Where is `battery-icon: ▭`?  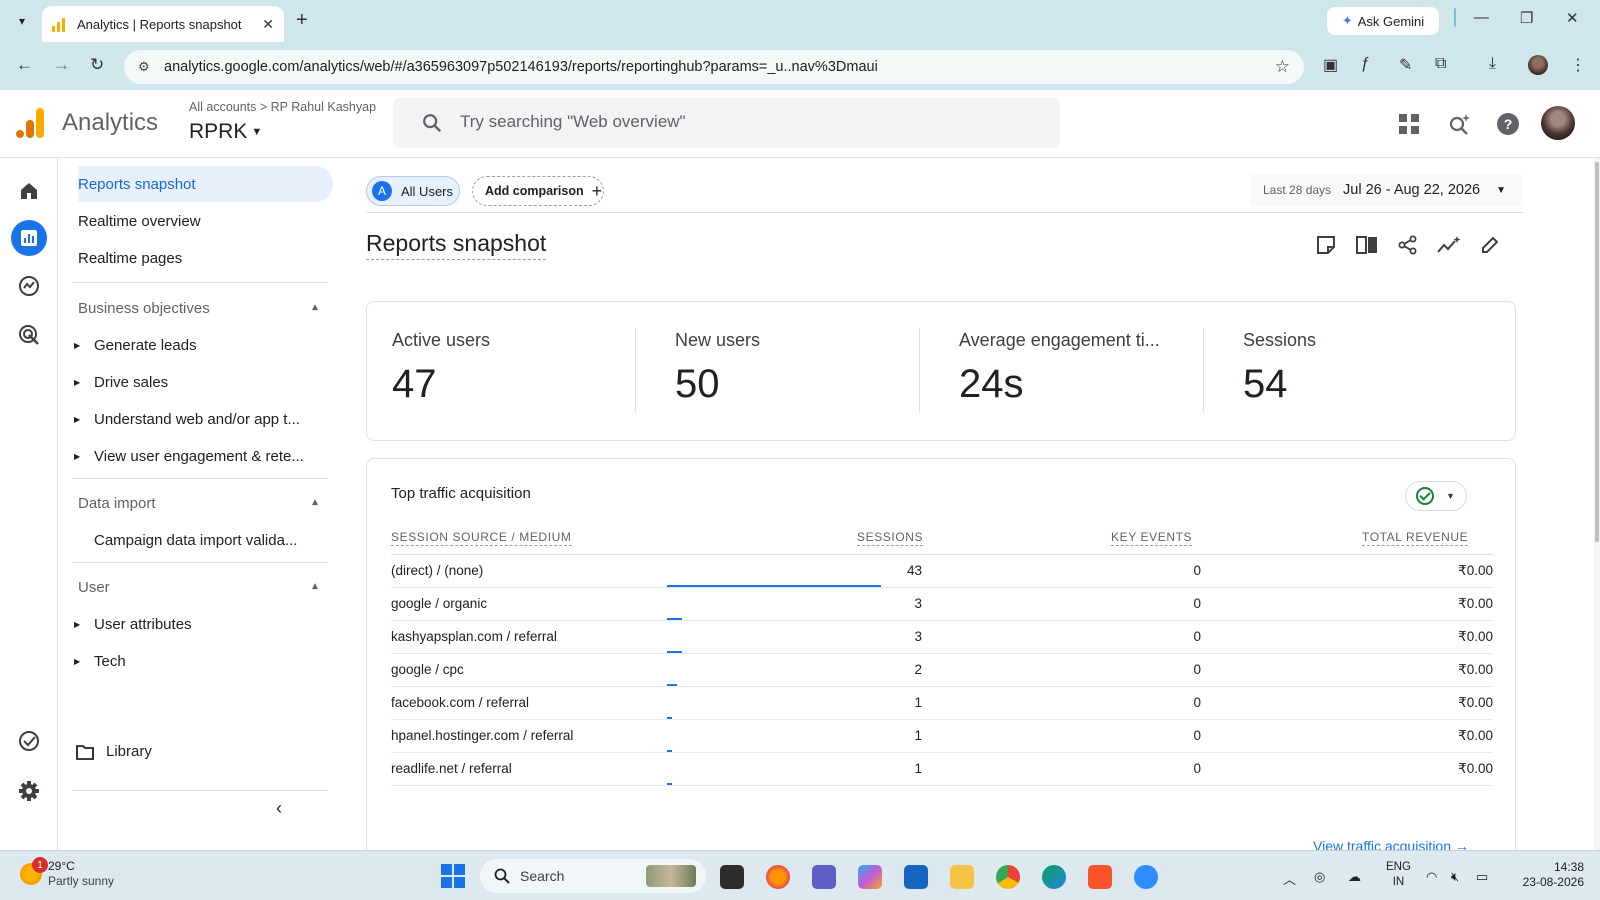 battery-icon: ▭ is located at coordinates (1482, 877).